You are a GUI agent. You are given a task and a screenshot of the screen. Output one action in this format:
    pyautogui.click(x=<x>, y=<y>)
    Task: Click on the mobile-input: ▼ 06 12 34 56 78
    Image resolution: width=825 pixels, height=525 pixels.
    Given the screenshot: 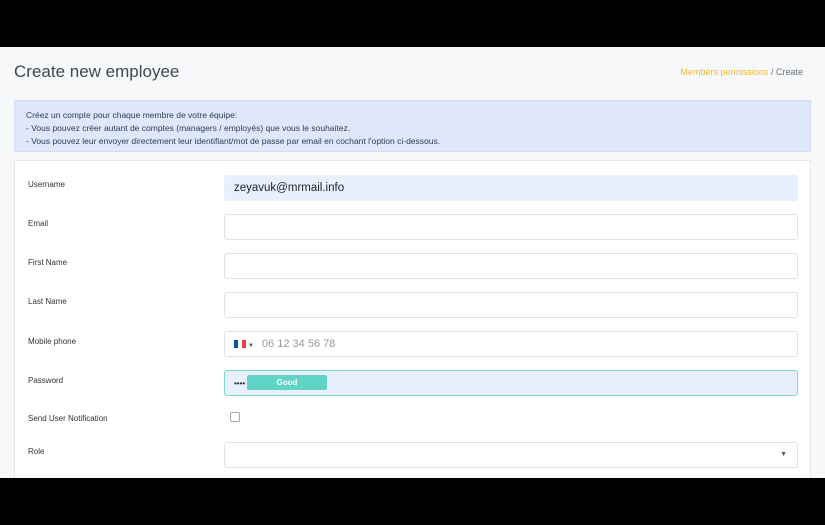 What is the action you would take?
    pyautogui.click(x=511, y=344)
    